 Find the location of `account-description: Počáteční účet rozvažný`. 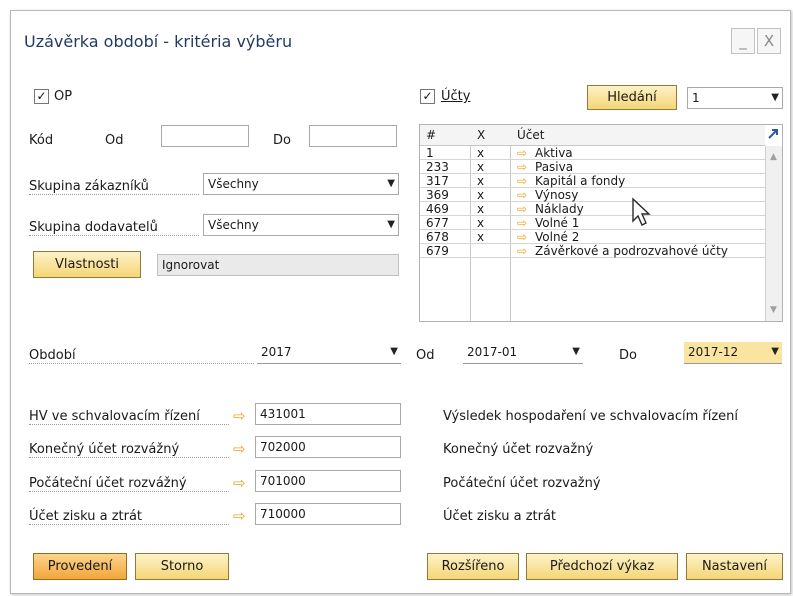

account-description: Počáteční účet rozvažný is located at coordinates (522, 483).